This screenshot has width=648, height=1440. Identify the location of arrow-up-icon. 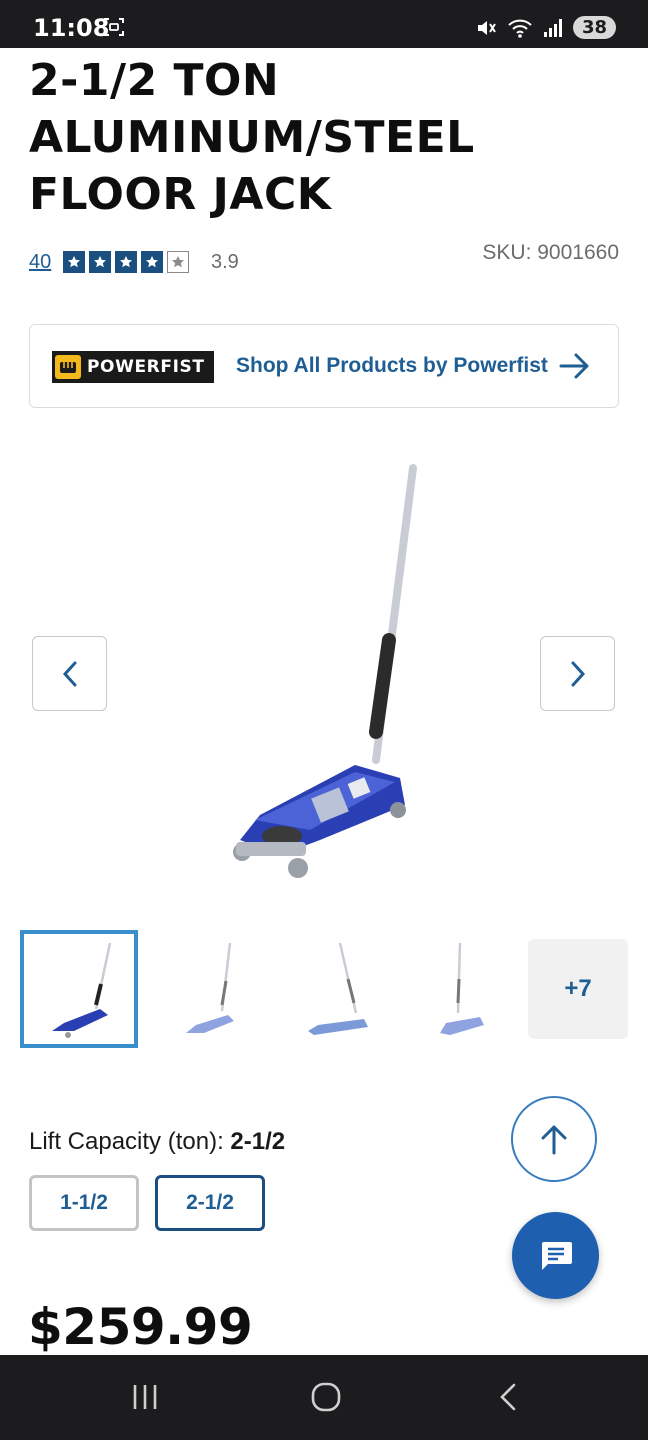
(554, 1140).